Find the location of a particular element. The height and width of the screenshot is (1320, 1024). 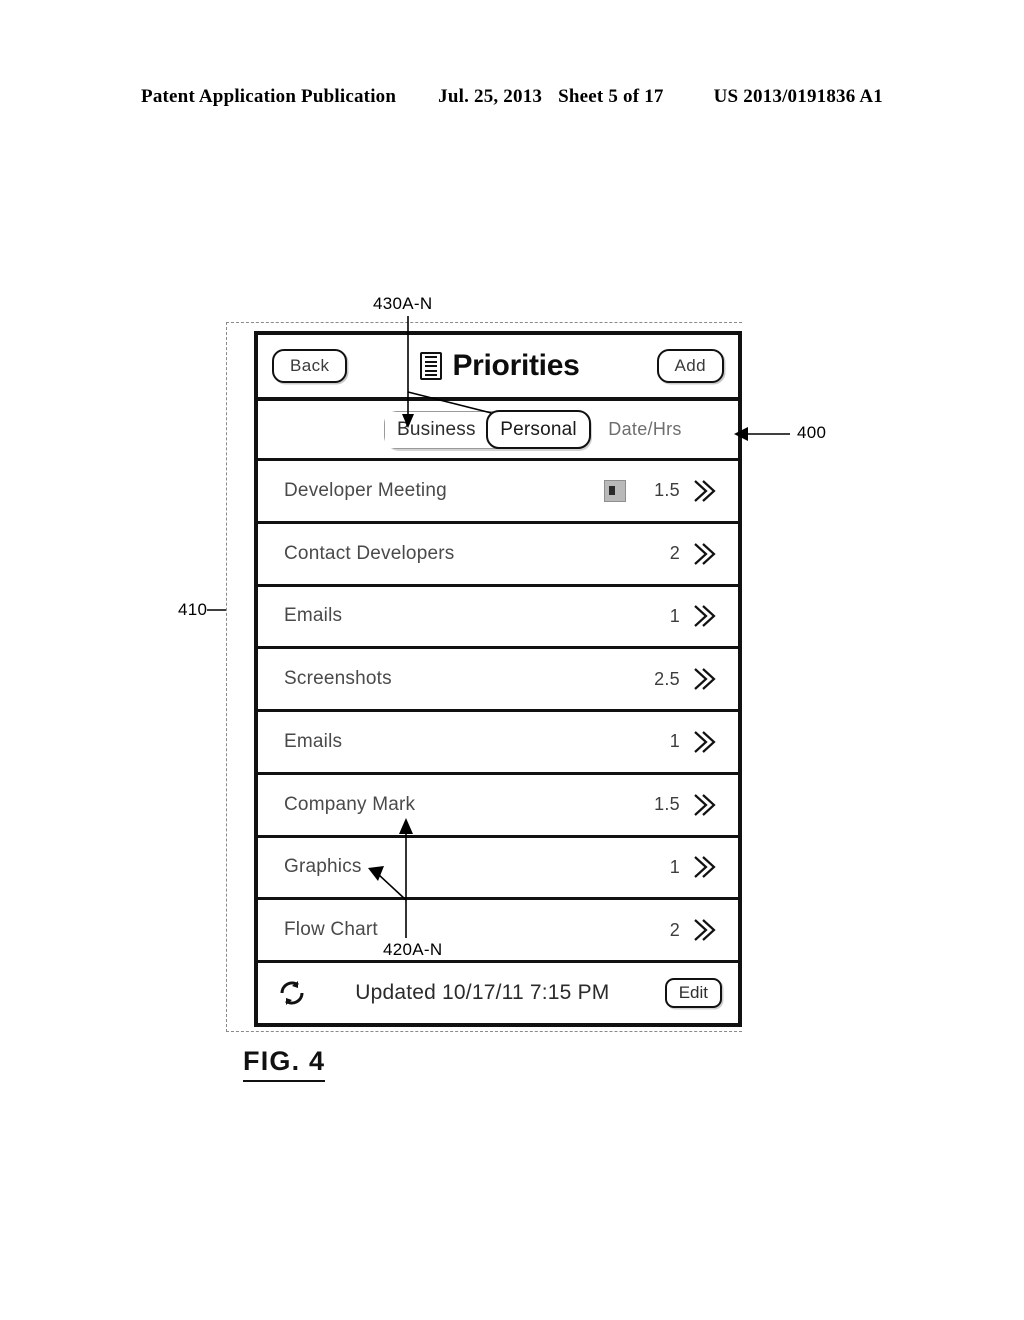

category-segmented-control: Business Personal is located at coordinates (487, 429).